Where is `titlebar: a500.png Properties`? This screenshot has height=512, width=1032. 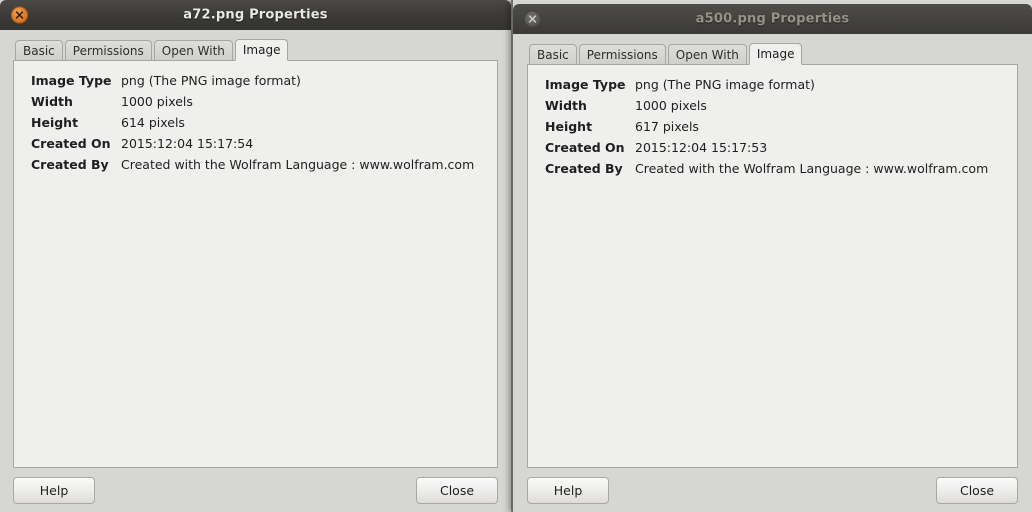
titlebar: a500.png Properties is located at coordinates (772, 19).